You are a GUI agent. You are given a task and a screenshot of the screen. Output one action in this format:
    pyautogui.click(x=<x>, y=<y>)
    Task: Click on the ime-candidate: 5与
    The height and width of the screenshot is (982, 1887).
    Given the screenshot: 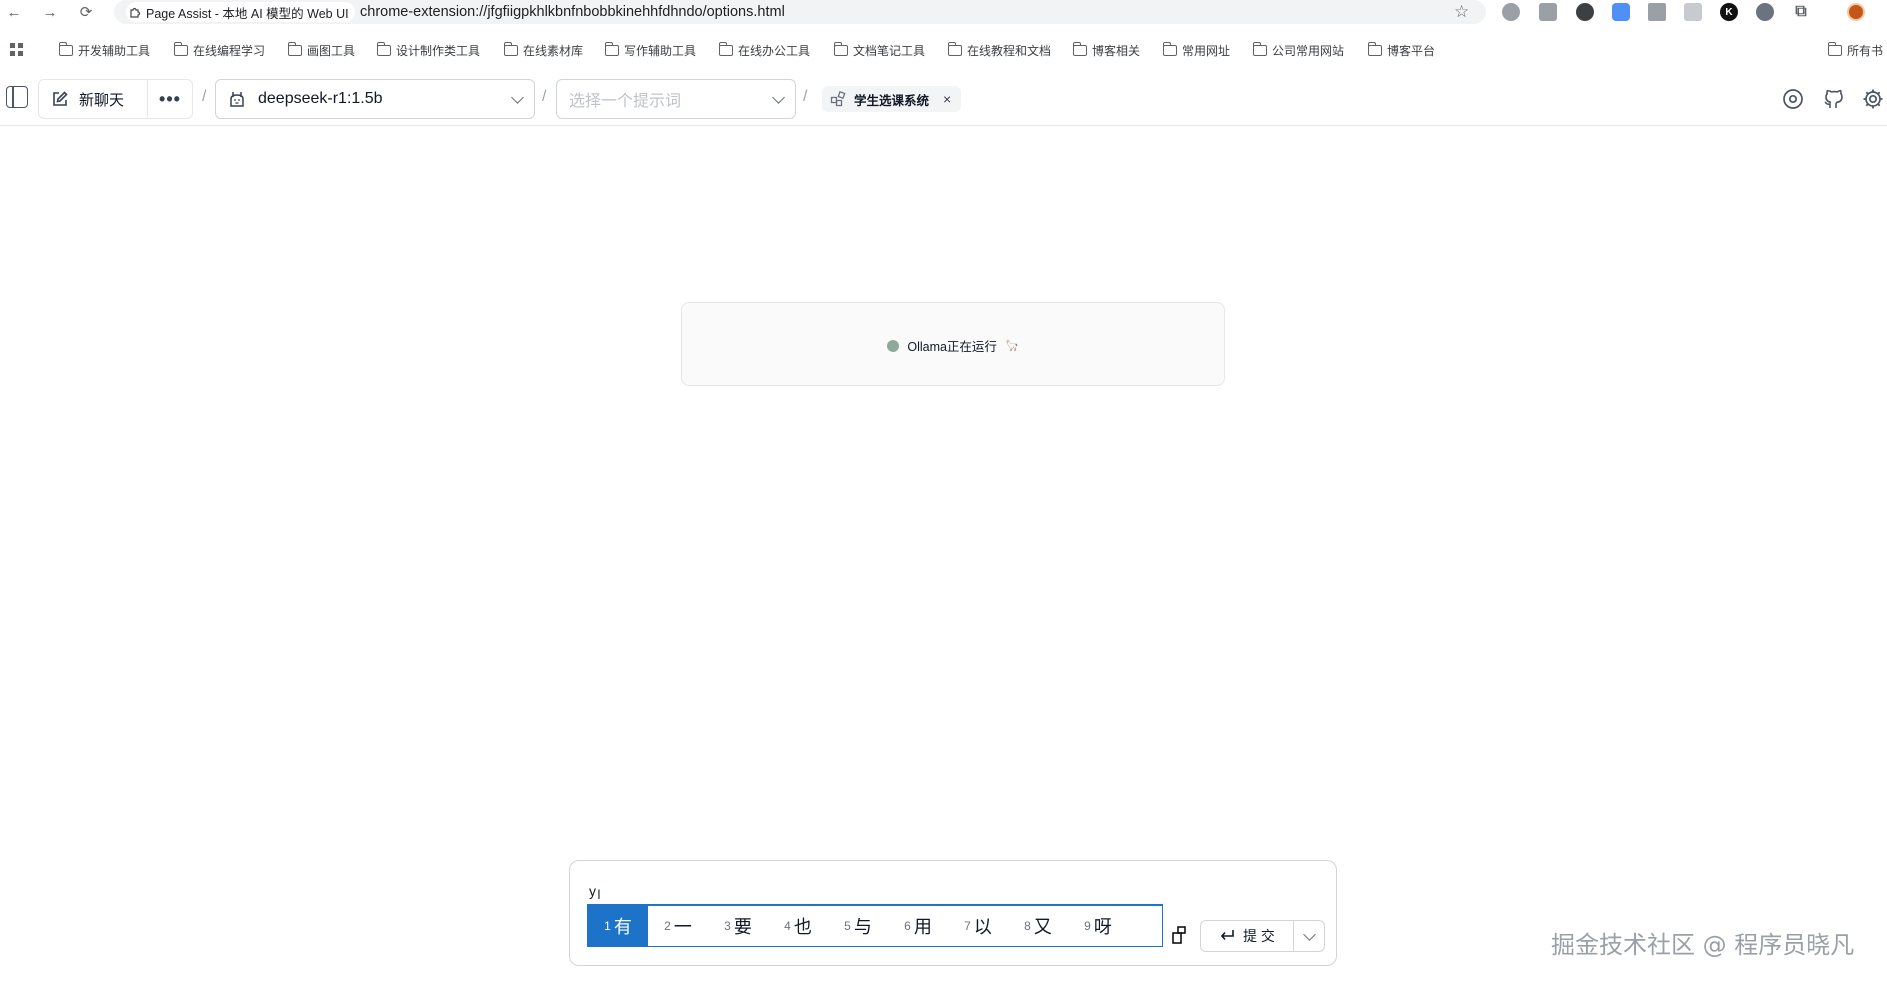 What is the action you would take?
    pyautogui.click(x=858, y=926)
    